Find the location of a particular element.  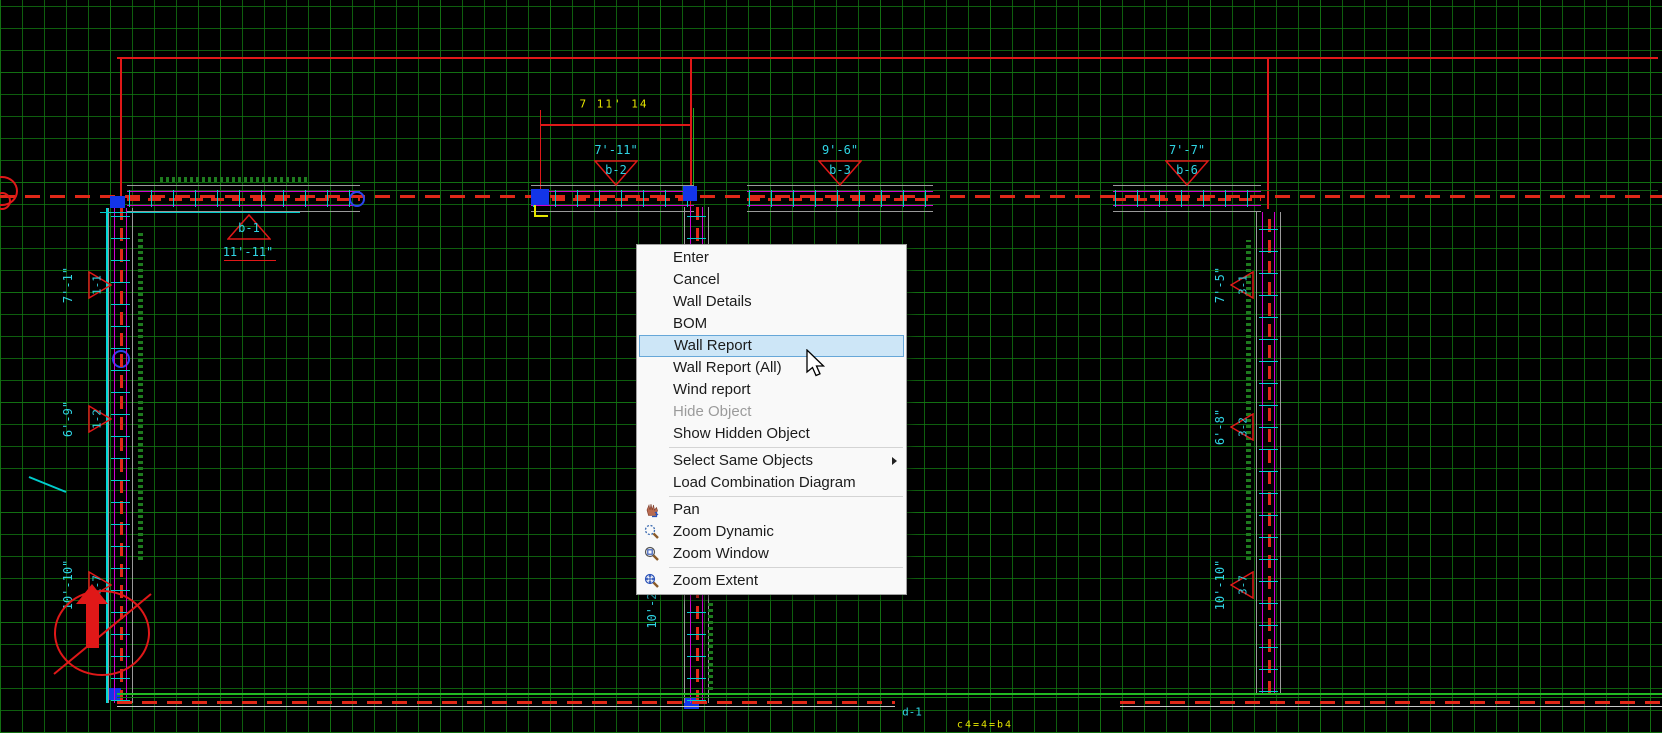

menu-item-wind-report: Wind report is located at coordinates (771, 390).